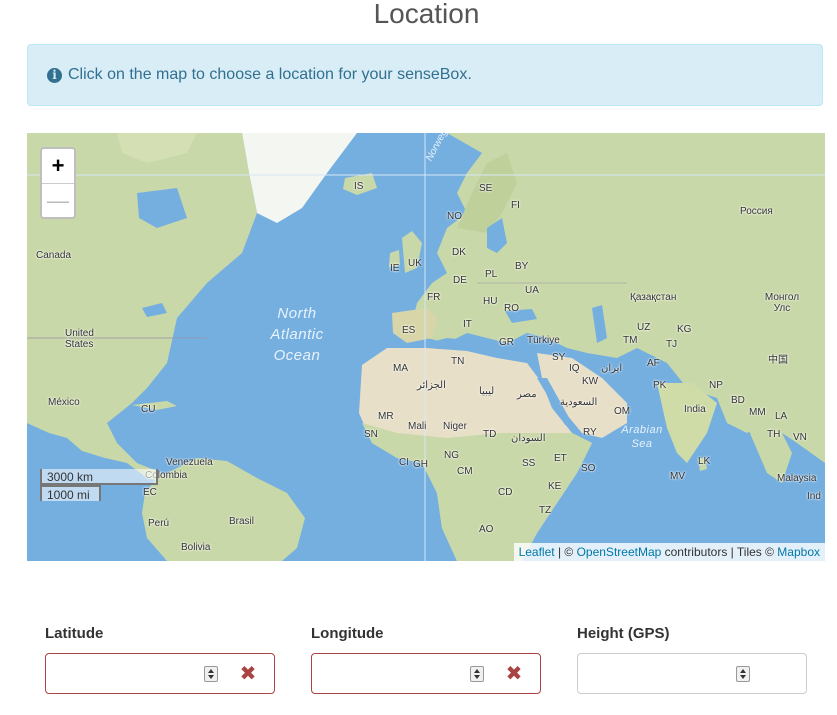 This screenshot has height=715, width=837. I want to click on label-tn: TN, so click(458, 361).